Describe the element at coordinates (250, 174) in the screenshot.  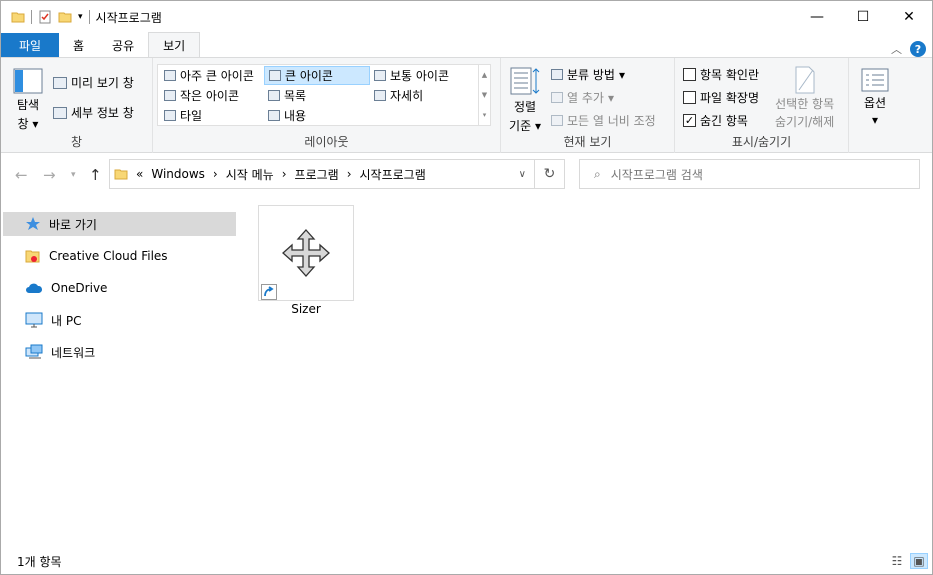
I see `breadcrumb-item: 시작 메뉴` at that location.